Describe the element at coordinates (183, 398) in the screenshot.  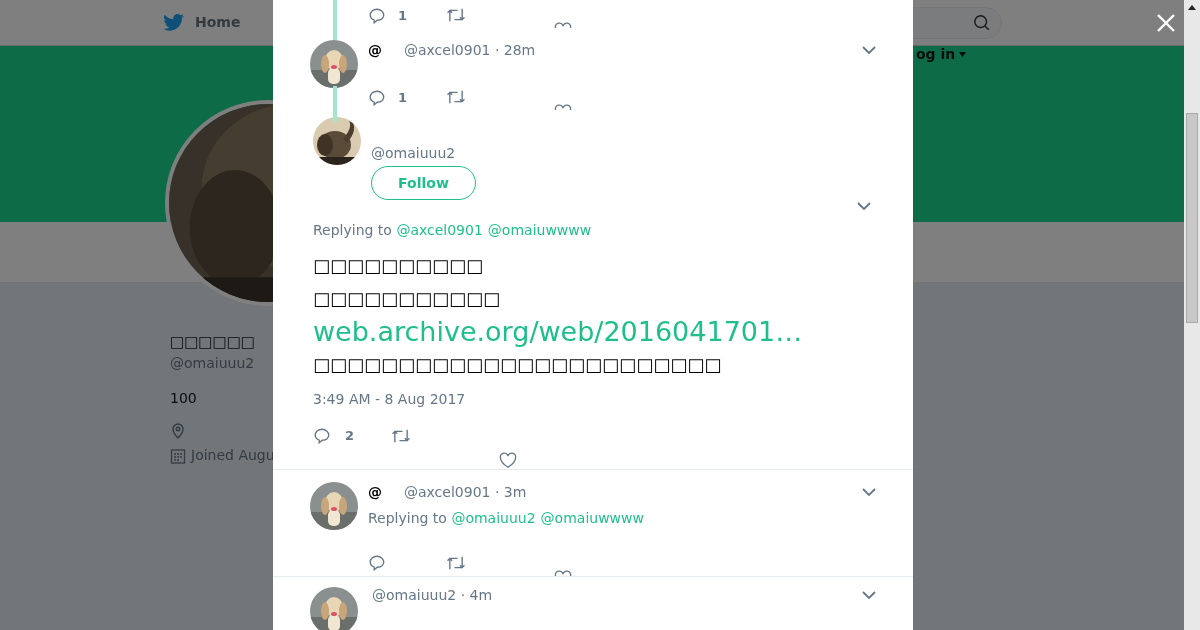
I see `profile-stat: 100` at that location.